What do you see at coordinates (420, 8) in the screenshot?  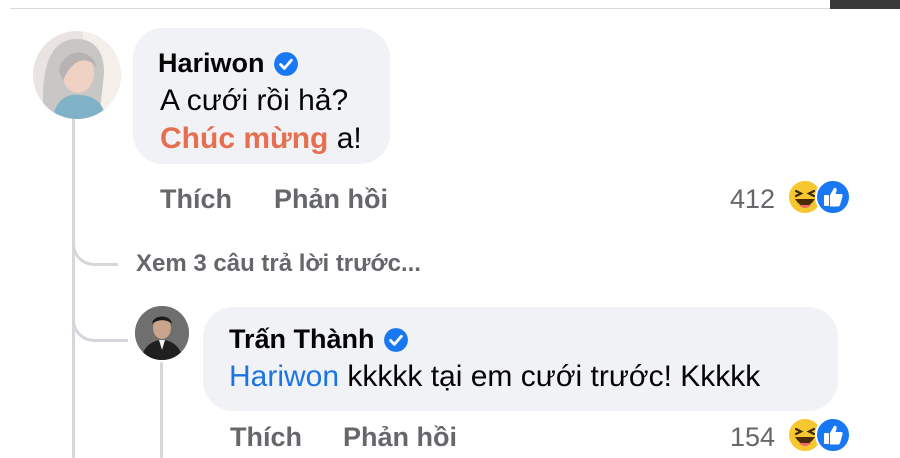 I see `top-divider` at bounding box center [420, 8].